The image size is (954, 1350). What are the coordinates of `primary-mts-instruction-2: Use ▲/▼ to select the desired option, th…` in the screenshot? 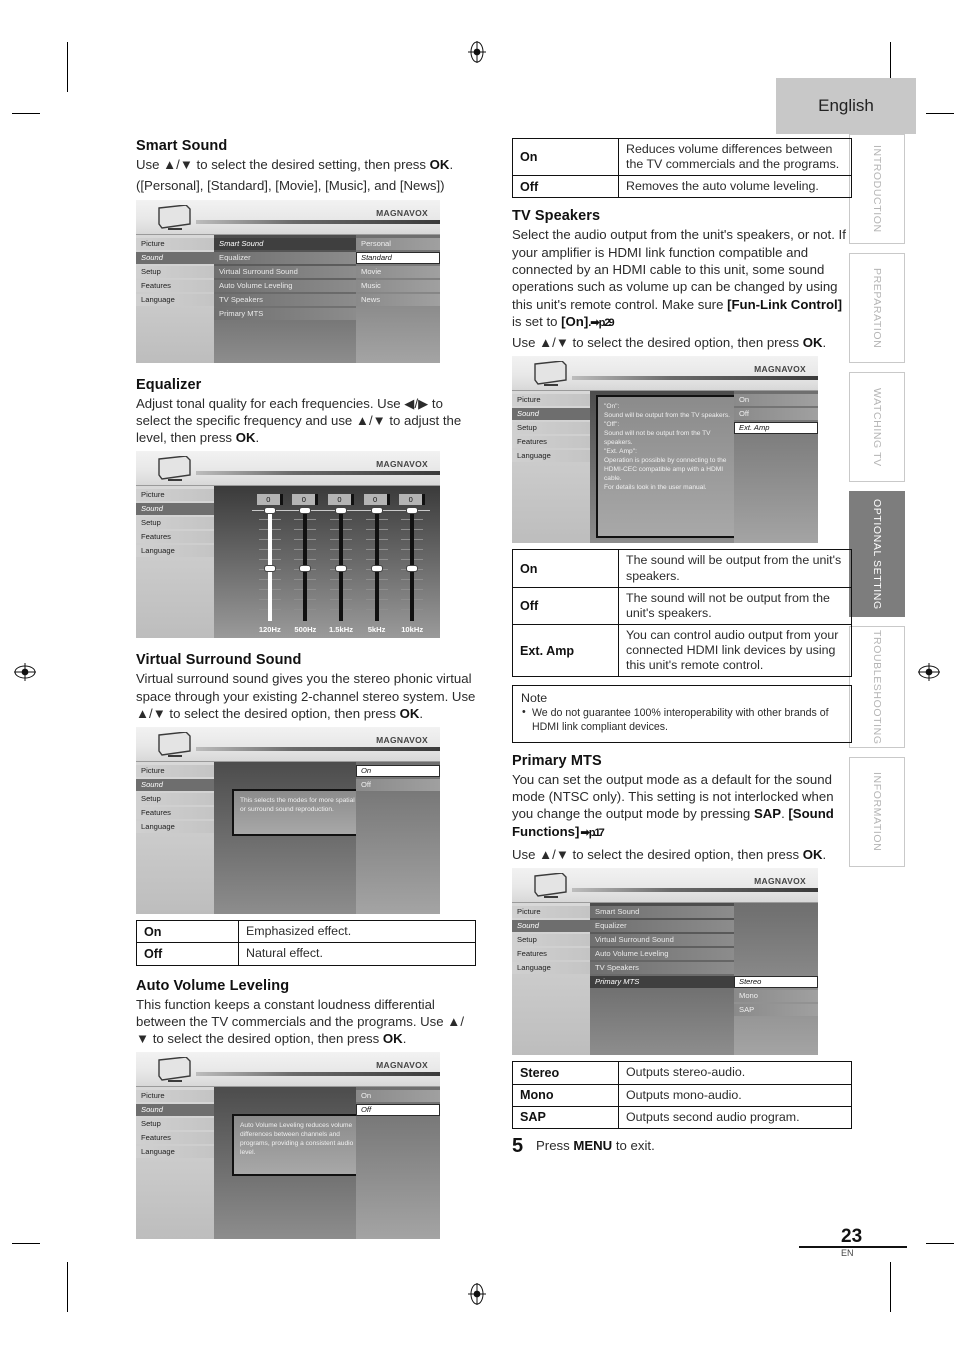 It's located at (682, 854).